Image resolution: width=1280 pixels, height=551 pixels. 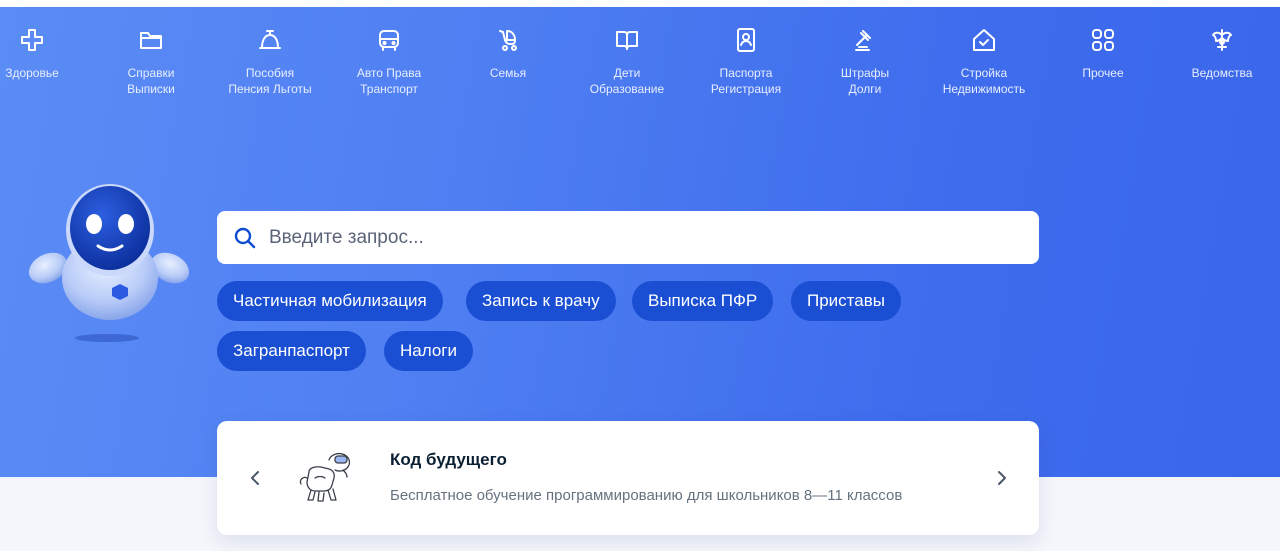 I want to click on category-other: Прочее, so click(x=1103, y=54).